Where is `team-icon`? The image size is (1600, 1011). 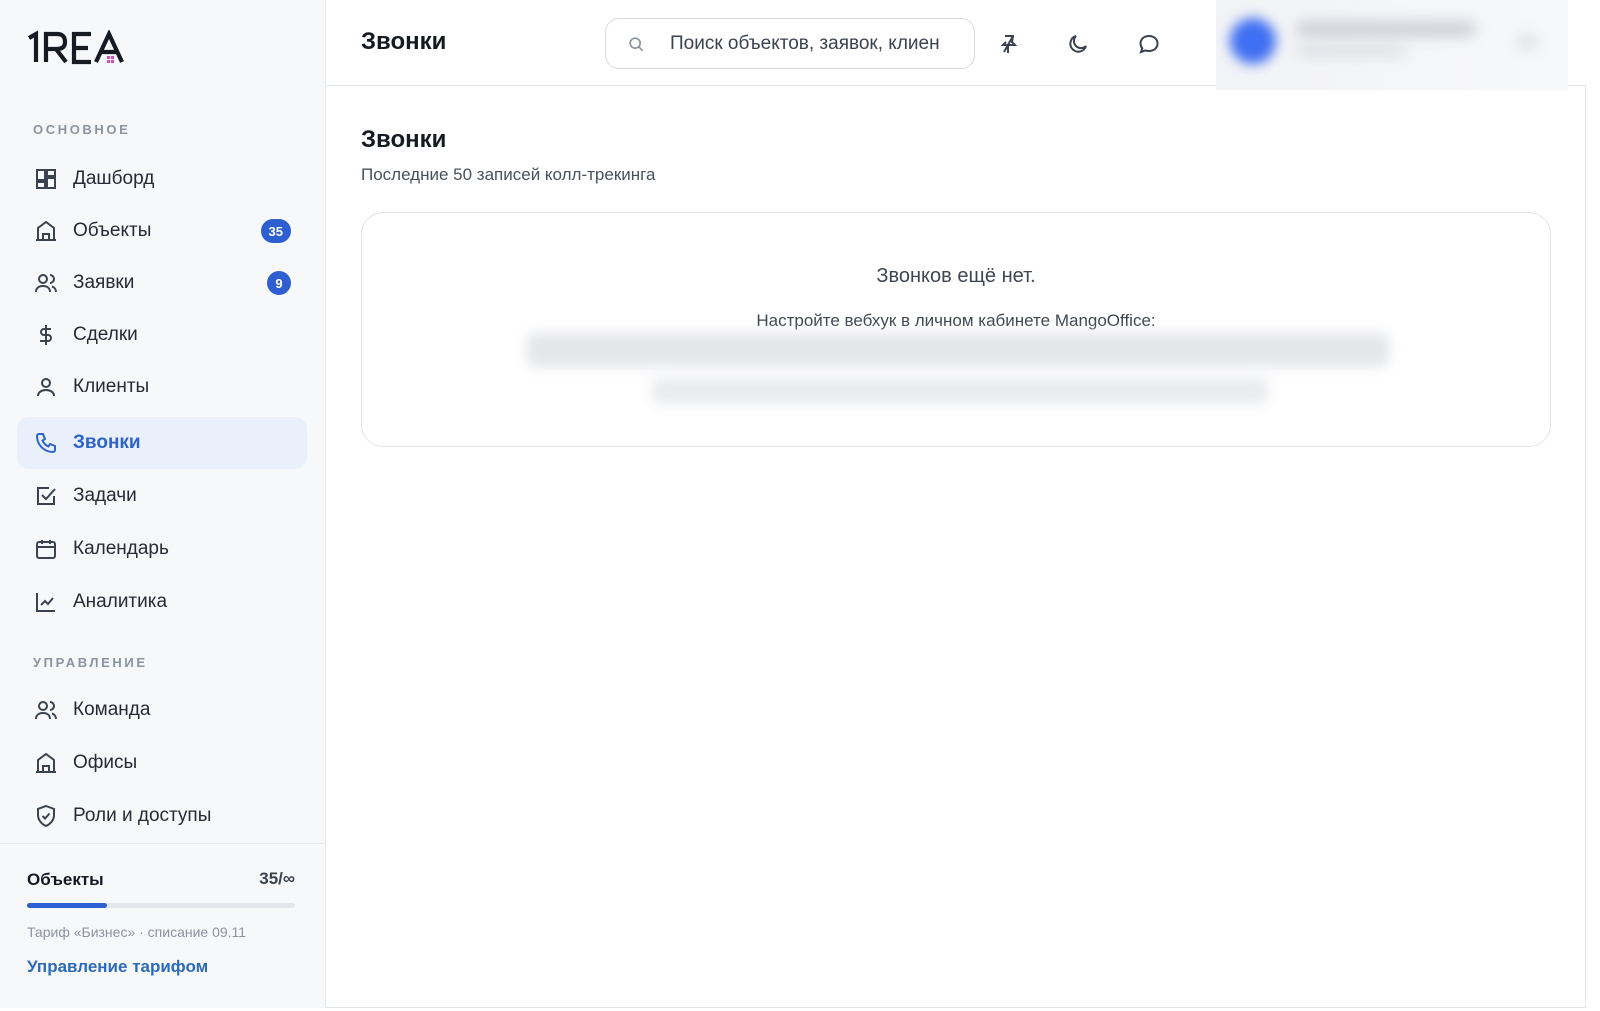
team-icon is located at coordinates (46, 710).